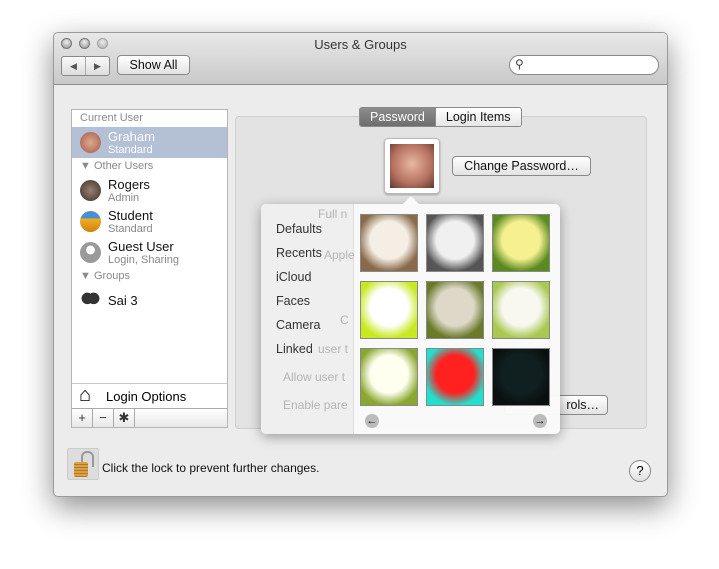  I want to click on window-title: Users & Groups, so click(360, 44).